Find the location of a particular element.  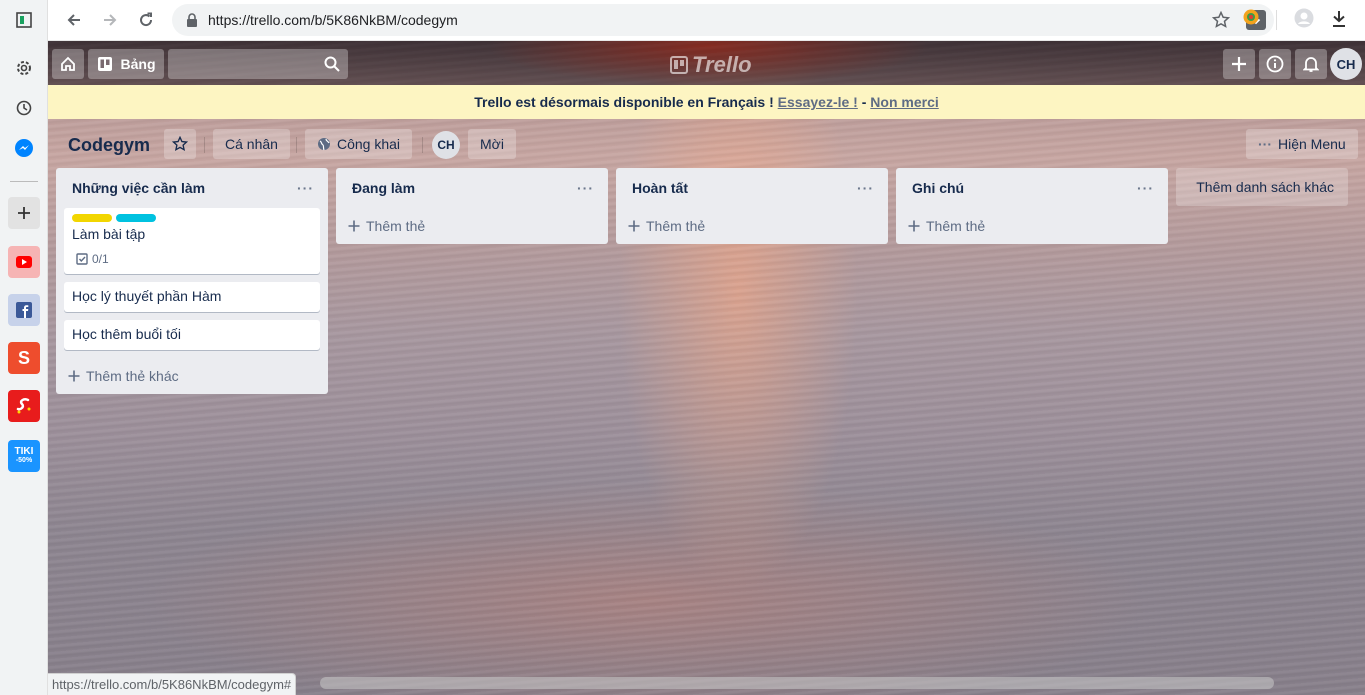

label-yellow is located at coordinates (92, 218).